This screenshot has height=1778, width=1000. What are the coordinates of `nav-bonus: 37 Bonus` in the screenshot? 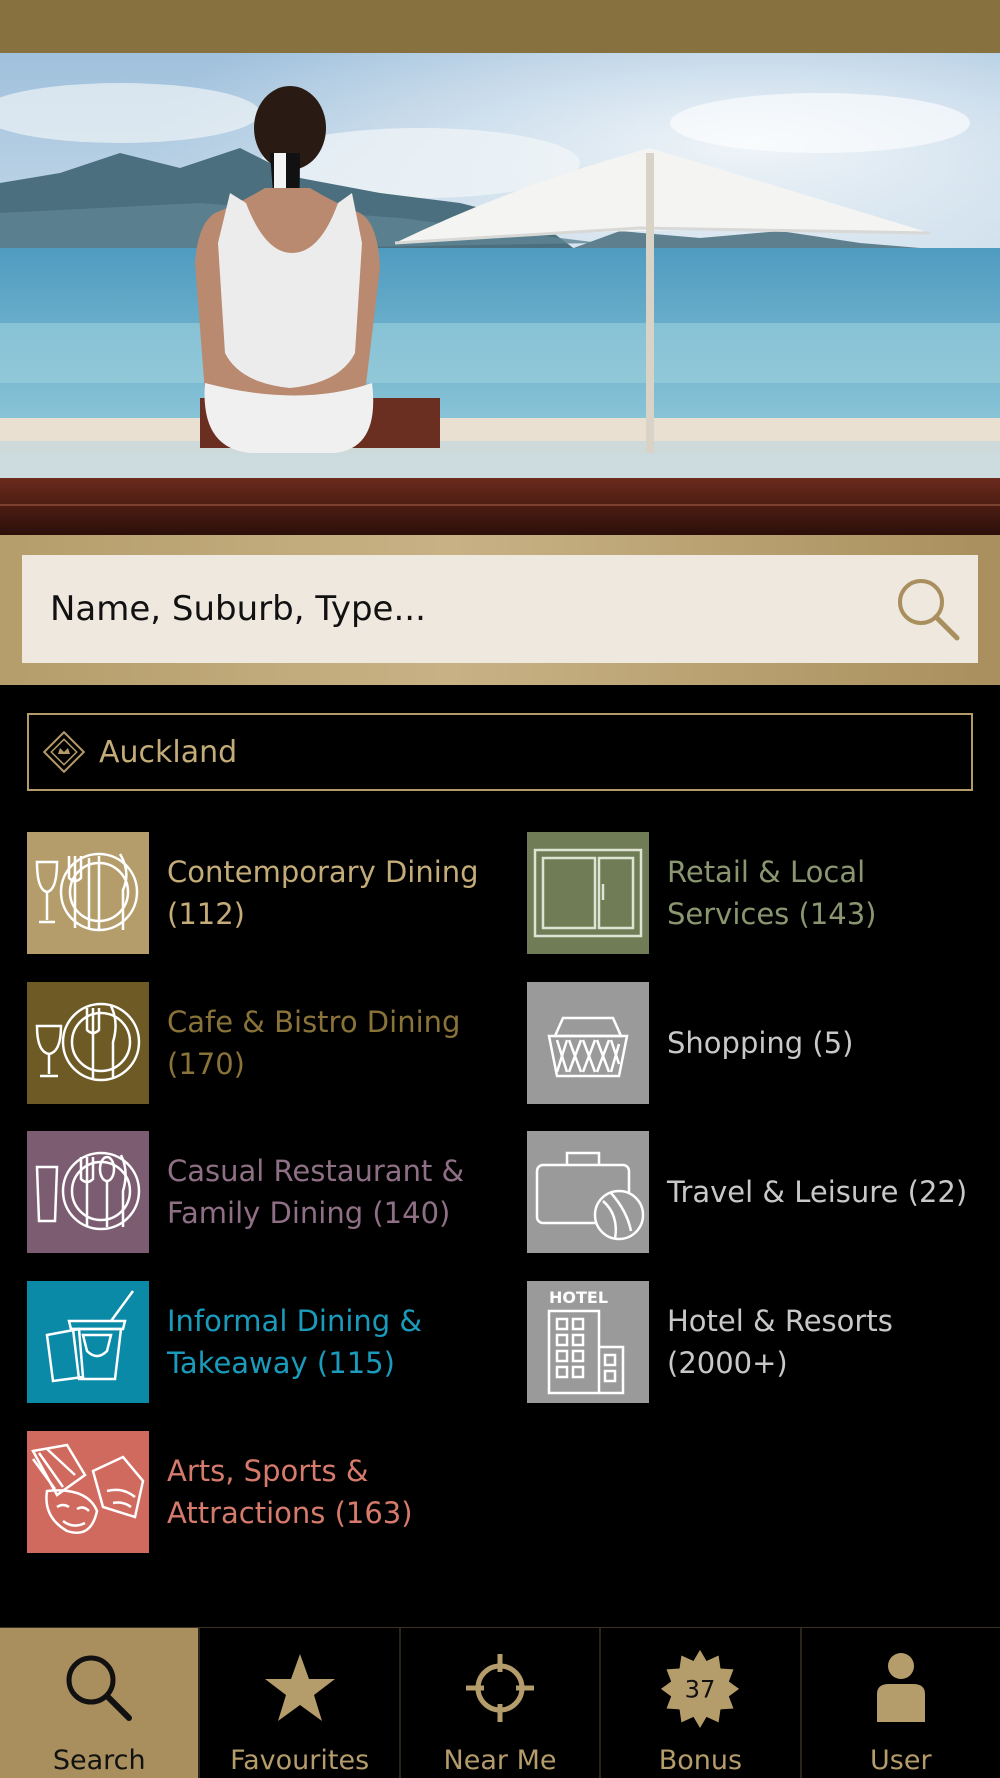 It's located at (701, 1703).